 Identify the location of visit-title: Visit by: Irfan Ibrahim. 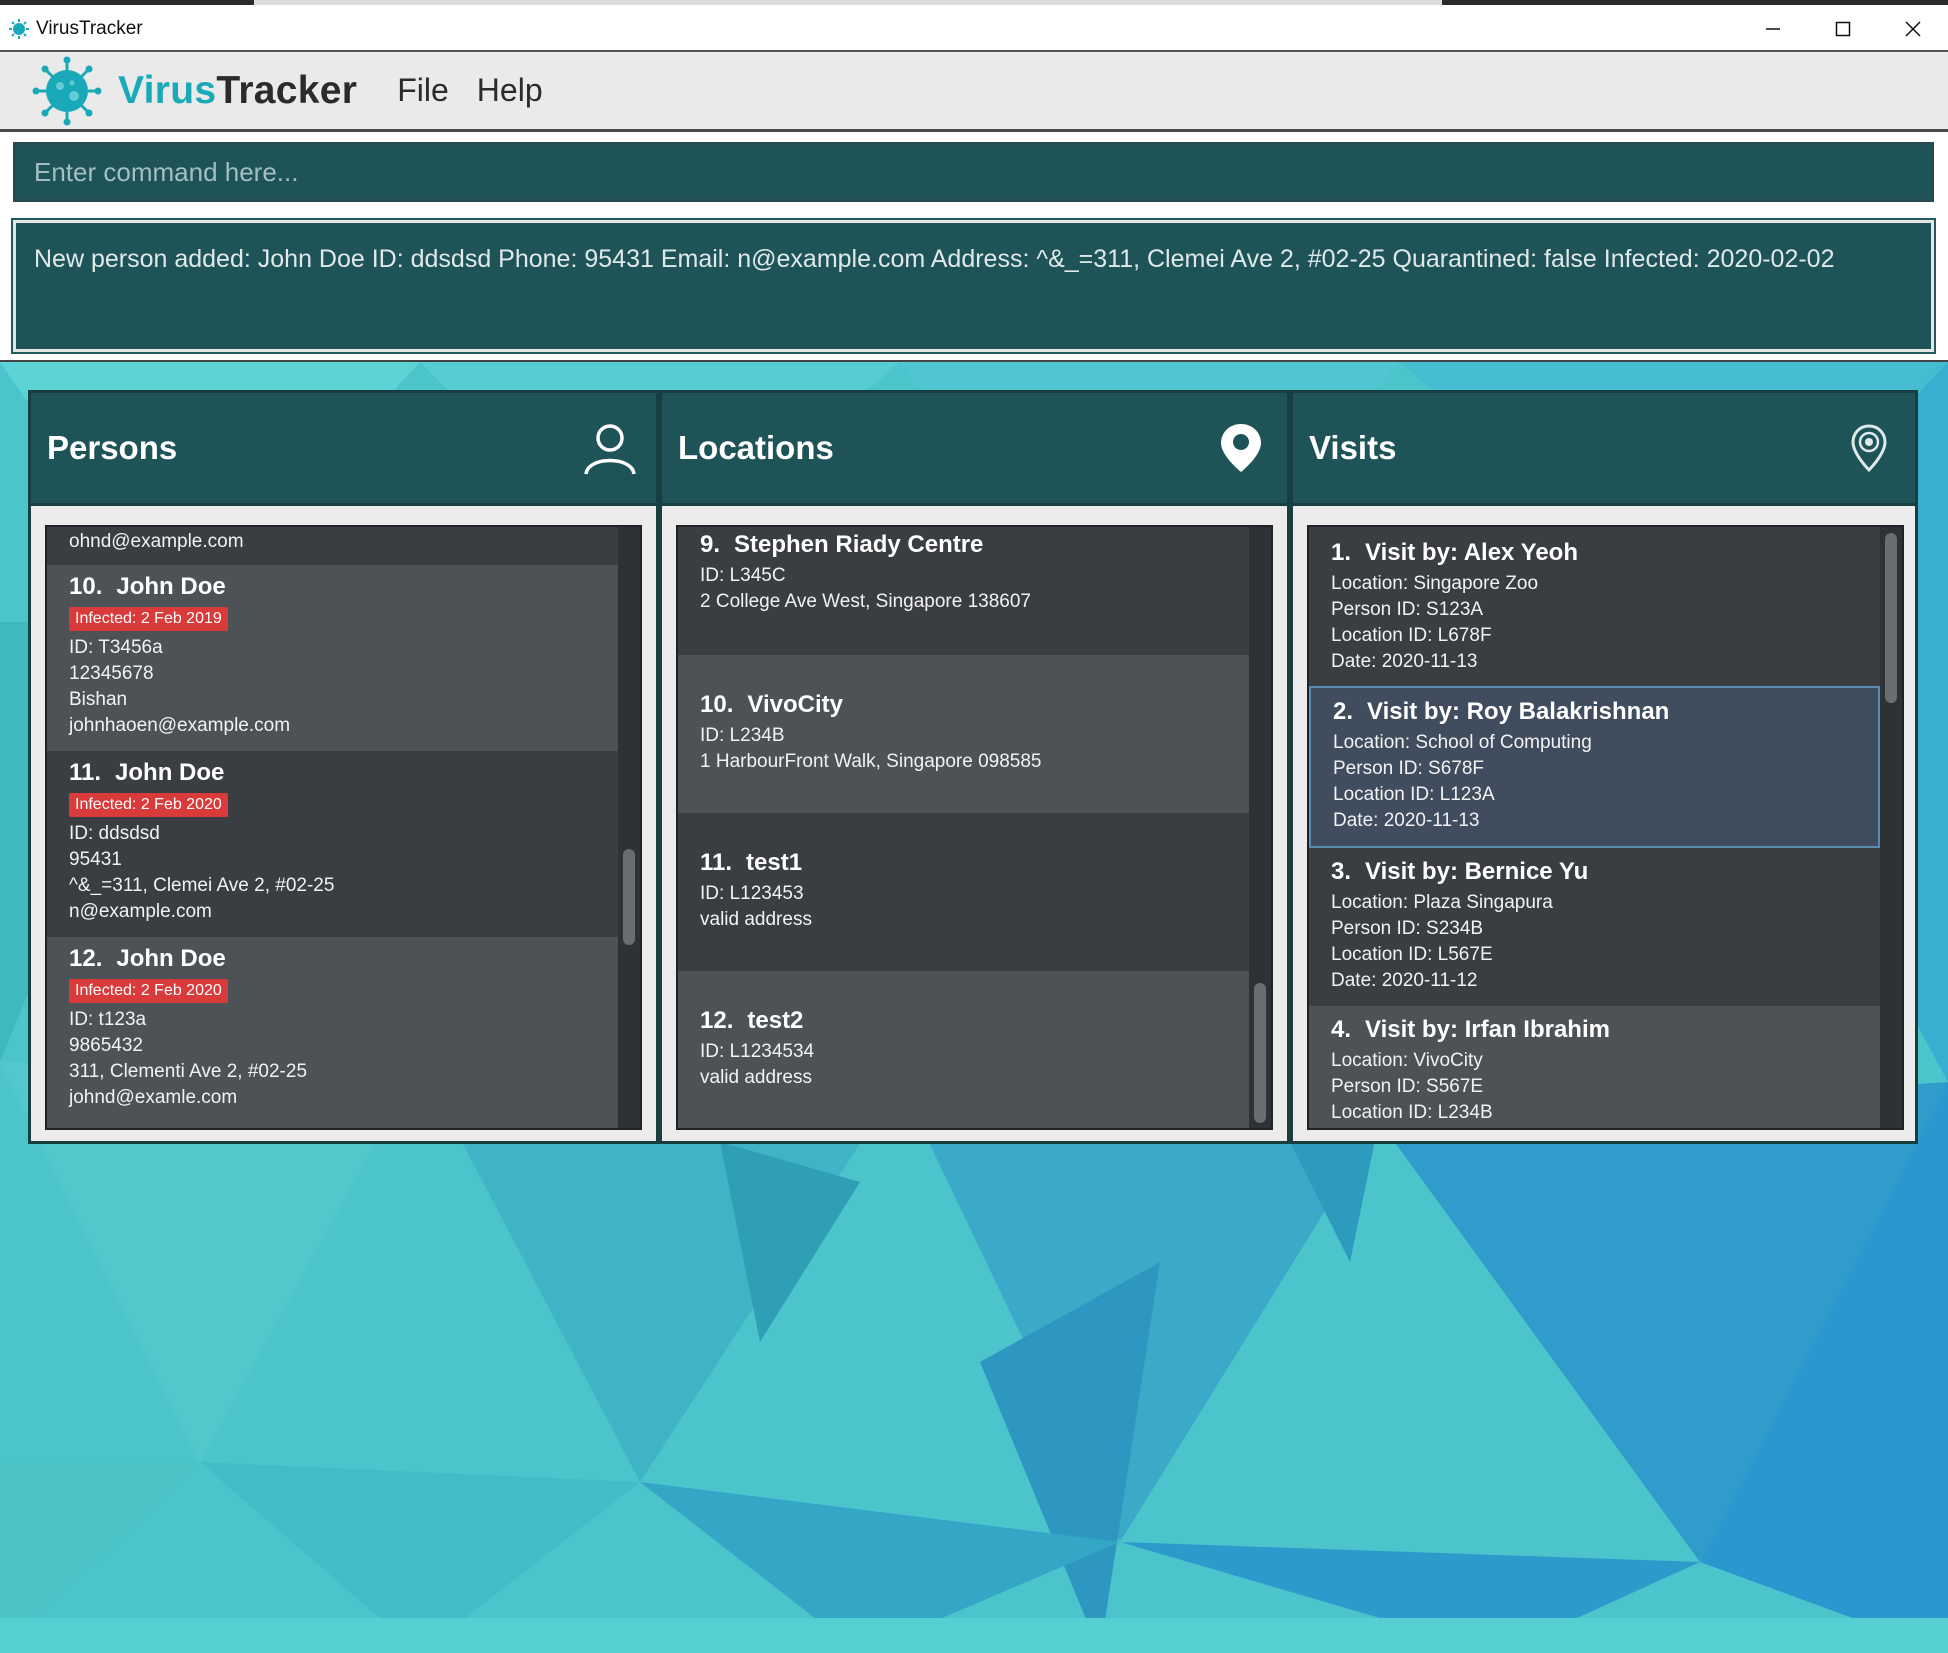
(1487, 1029).